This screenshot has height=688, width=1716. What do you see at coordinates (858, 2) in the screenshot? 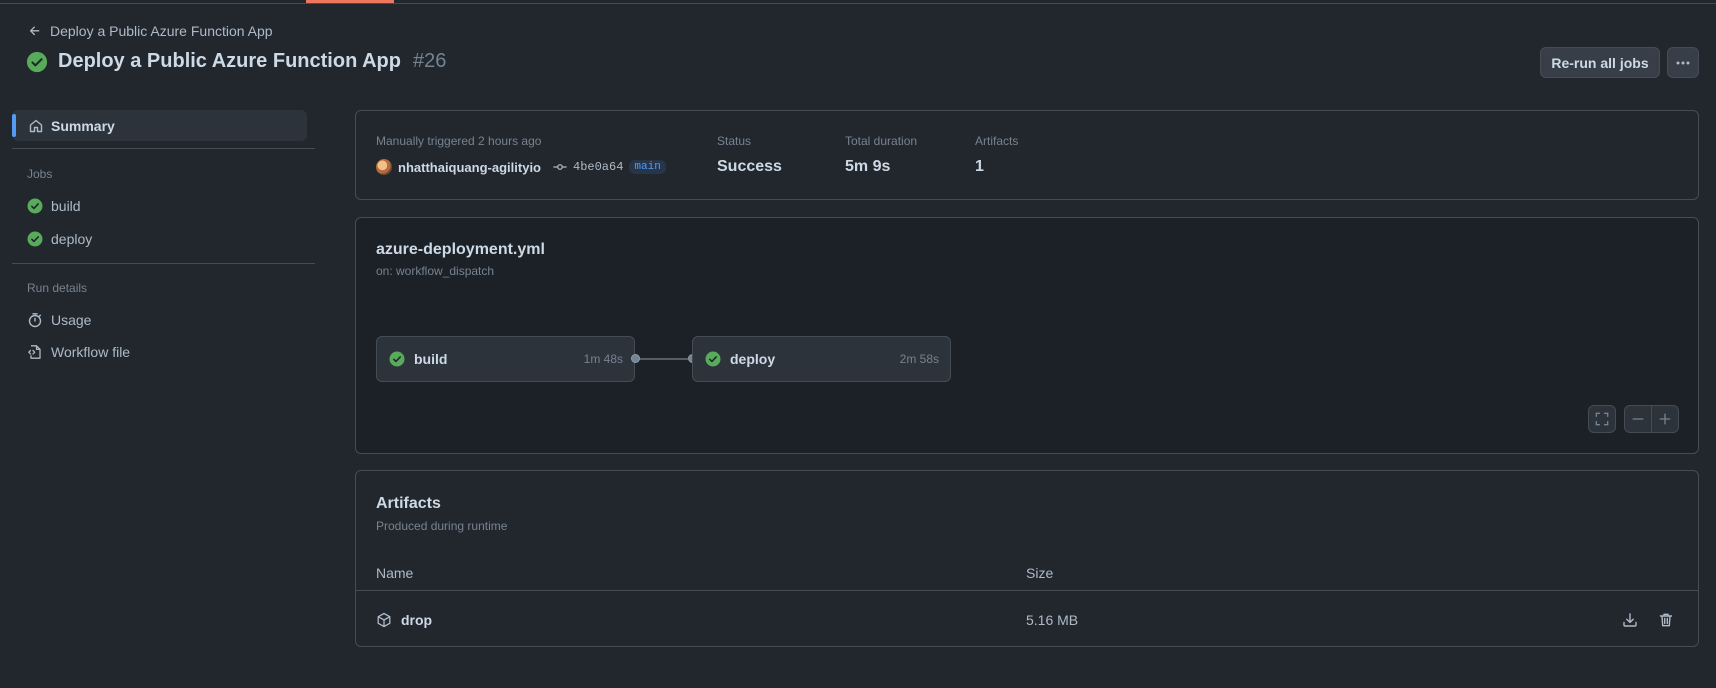
I see `top-border` at bounding box center [858, 2].